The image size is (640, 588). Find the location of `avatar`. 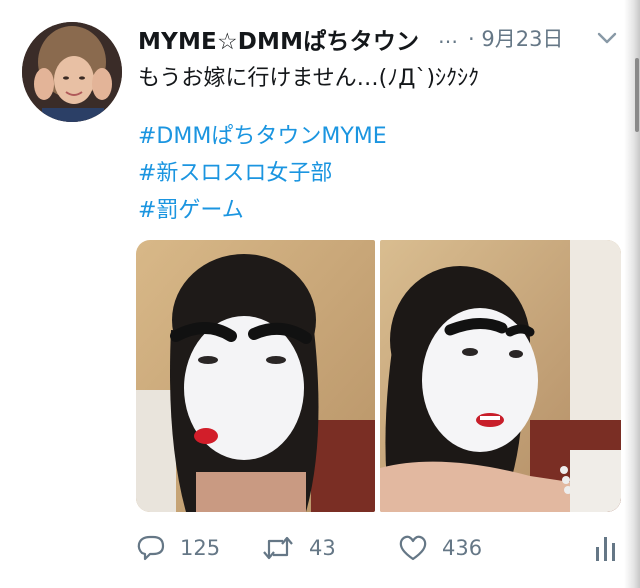

avatar is located at coordinates (72, 72).